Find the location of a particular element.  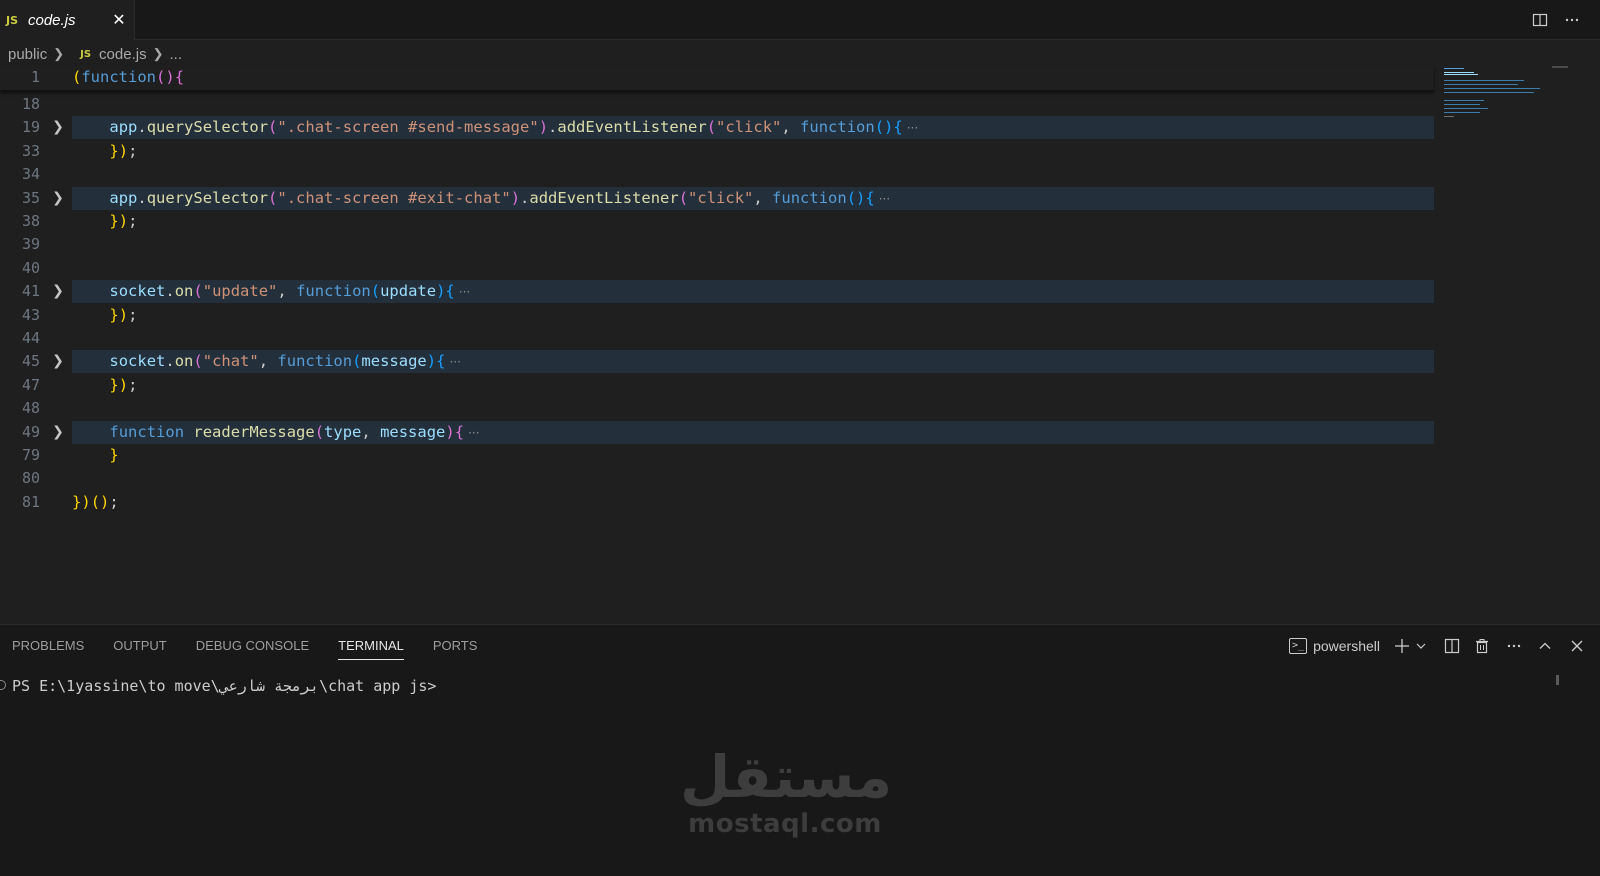

terminal-icon: >_ is located at coordinates (1298, 646).